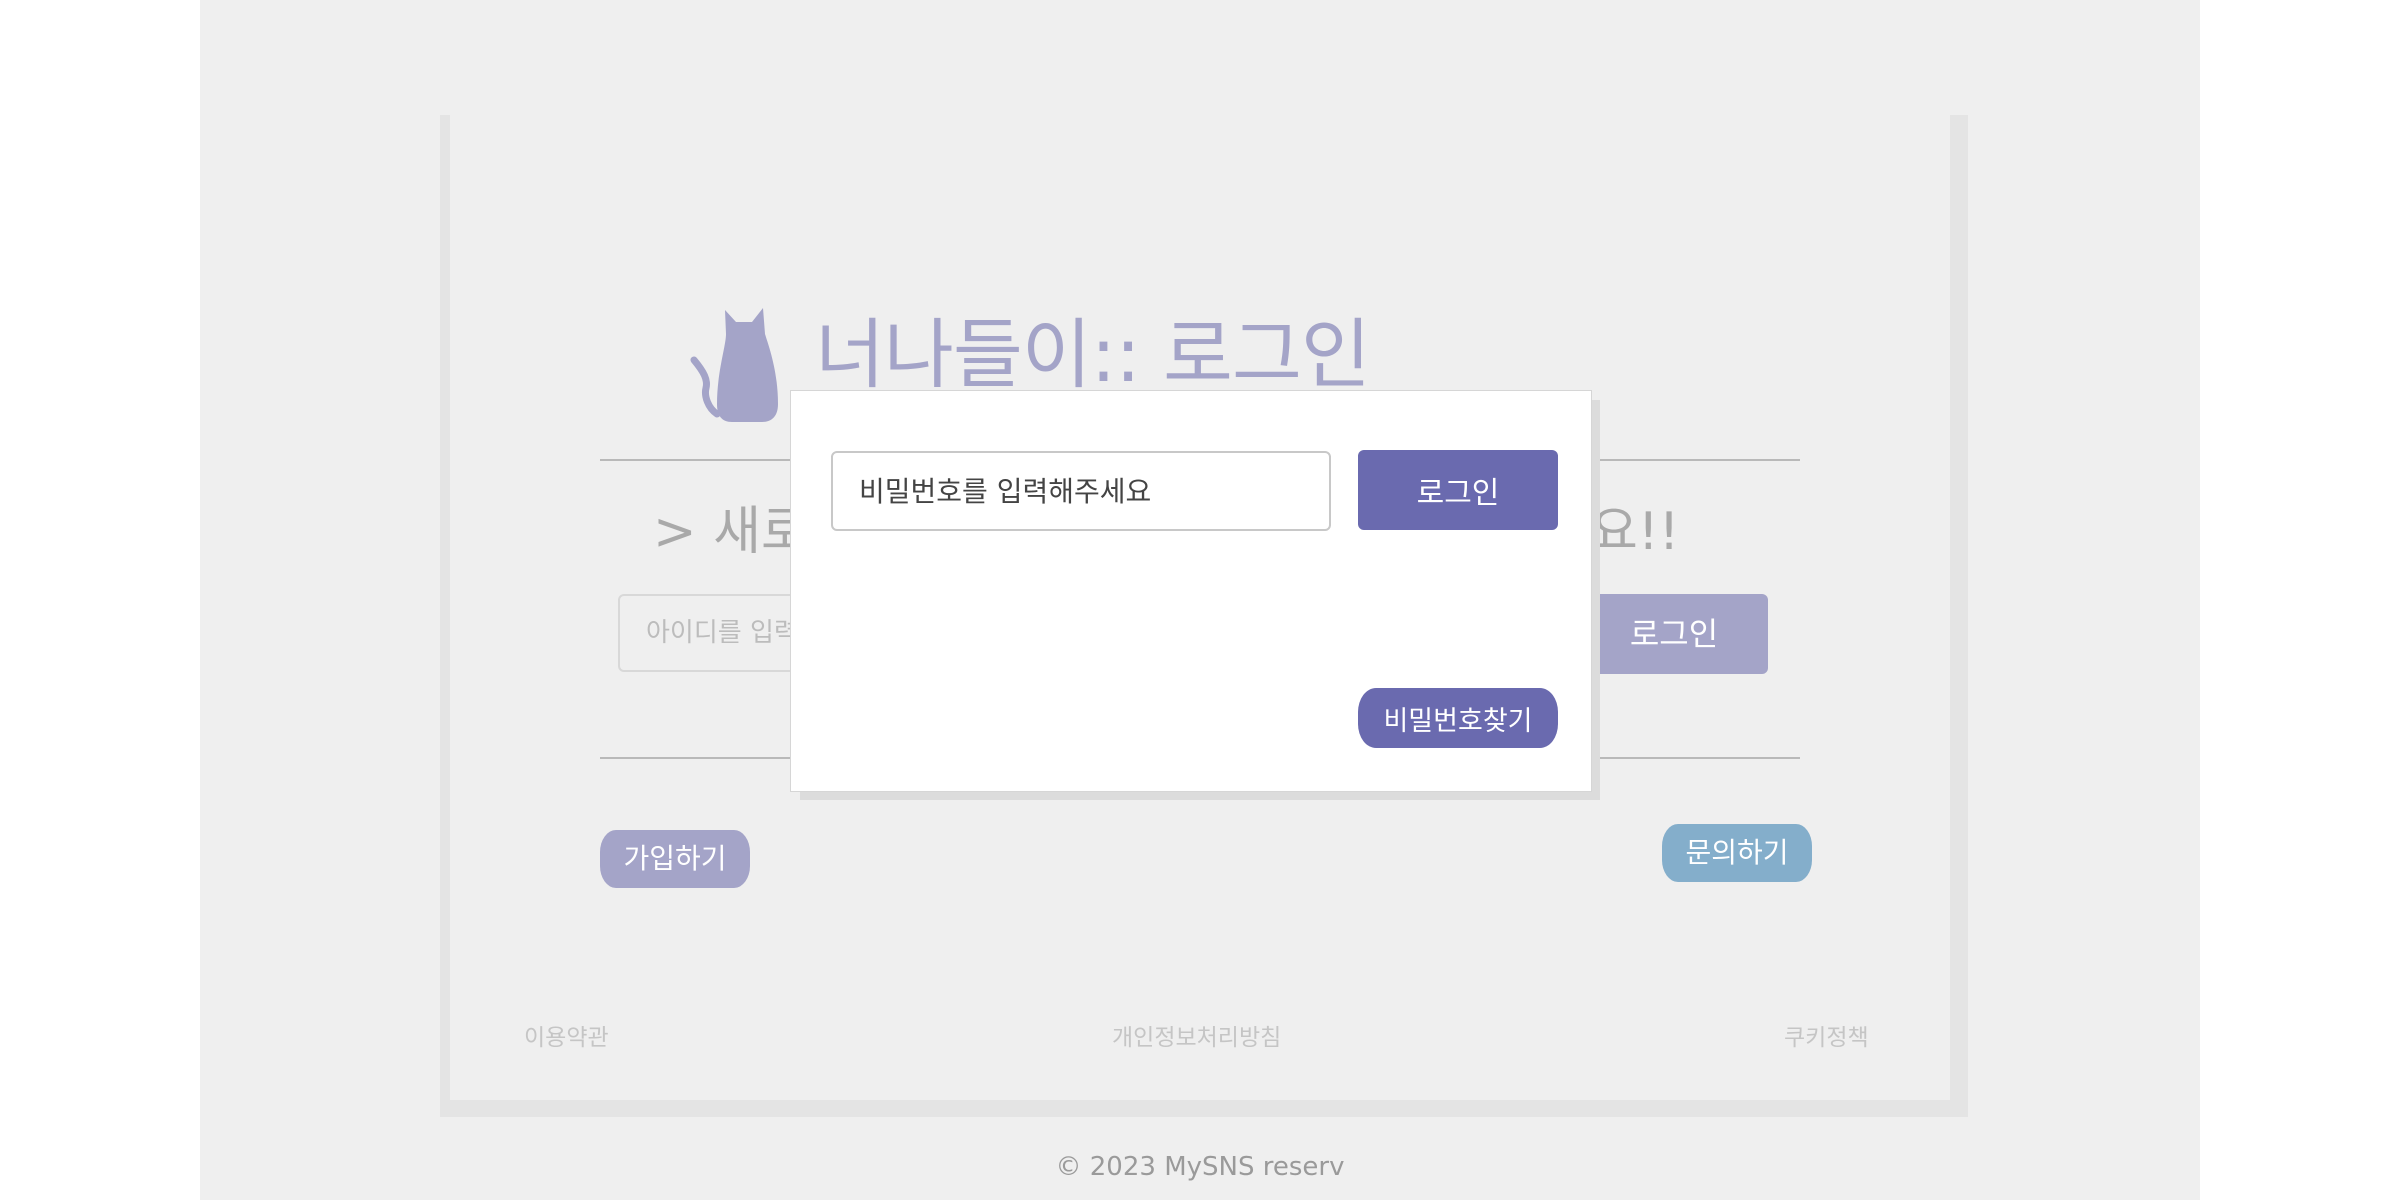 The height and width of the screenshot is (1200, 2400). What do you see at coordinates (1737, 853) in the screenshot?
I see `inquiry-button: 문의하기` at bounding box center [1737, 853].